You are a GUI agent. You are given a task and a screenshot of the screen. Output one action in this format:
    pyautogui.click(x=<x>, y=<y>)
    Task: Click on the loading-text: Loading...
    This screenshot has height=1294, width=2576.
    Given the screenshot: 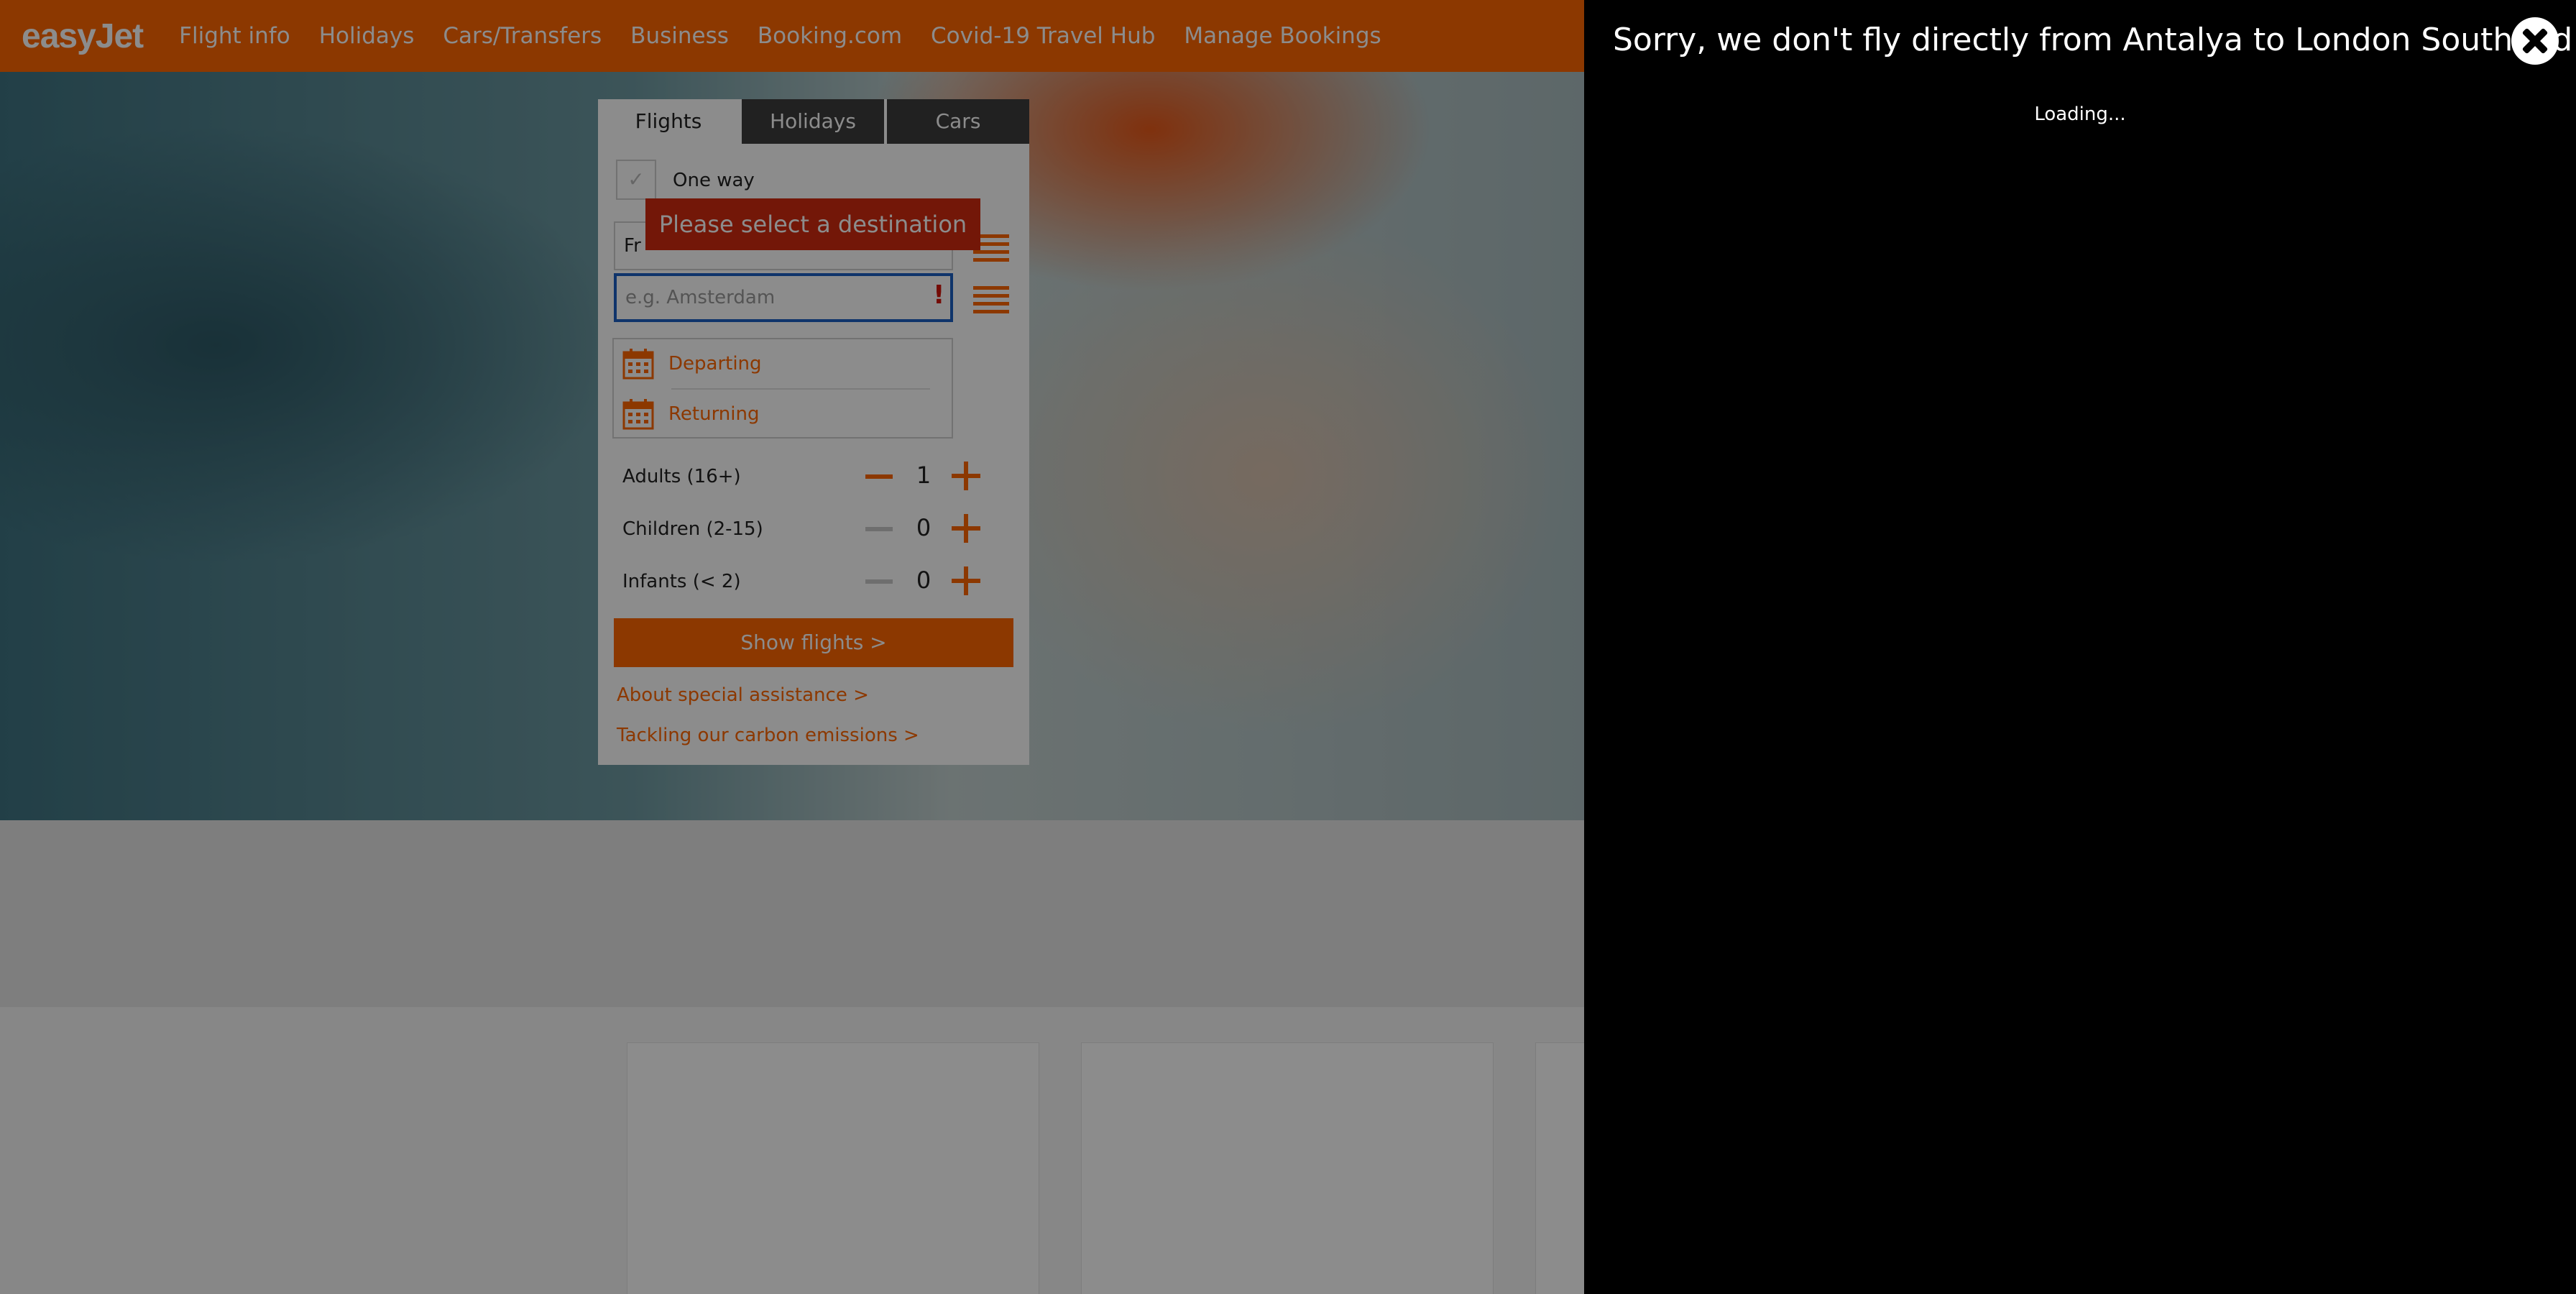 What is the action you would take?
    pyautogui.click(x=2080, y=114)
    